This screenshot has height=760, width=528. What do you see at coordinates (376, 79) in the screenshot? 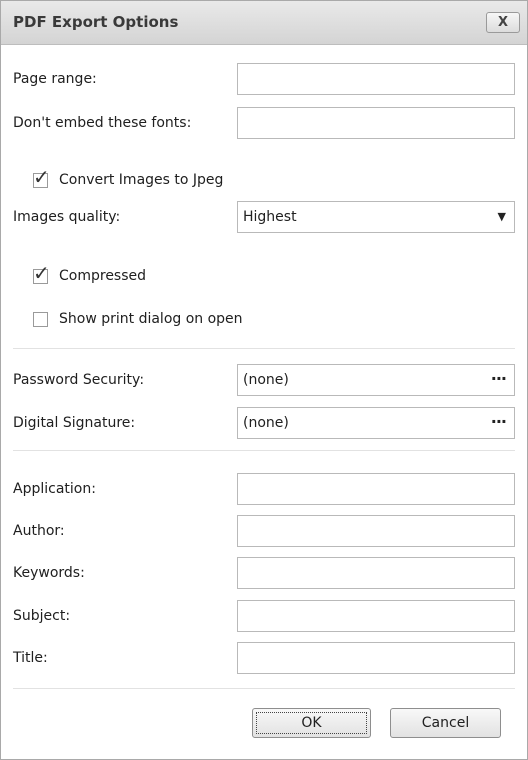
I see `page-range-input` at bounding box center [376, 79].